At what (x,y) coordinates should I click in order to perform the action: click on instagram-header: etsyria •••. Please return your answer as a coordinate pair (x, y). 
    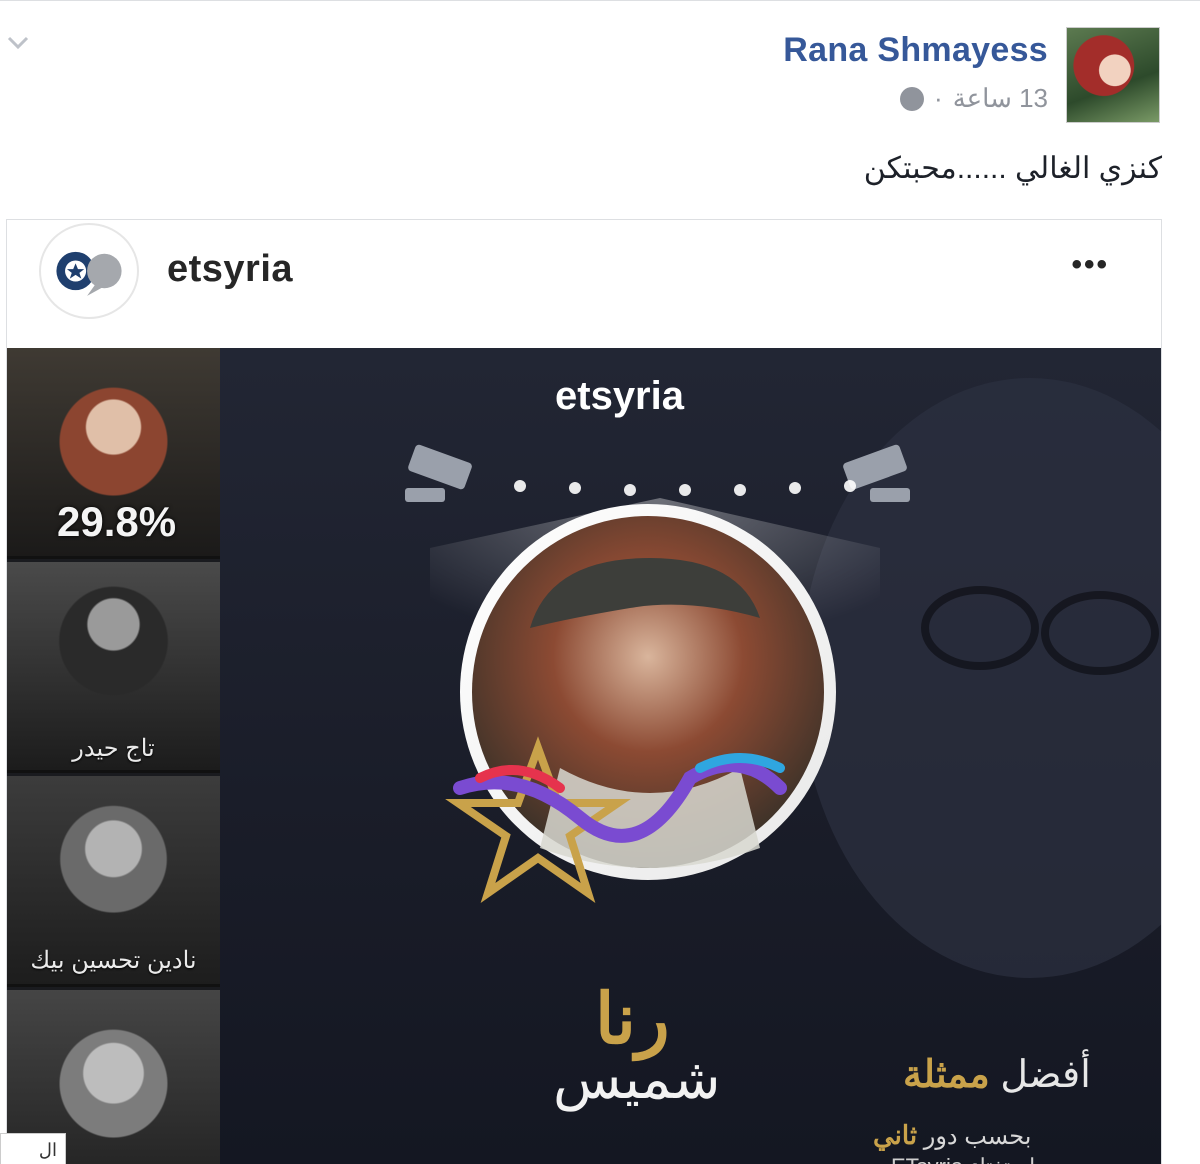
    Looking at the image, I should click on (584, 284).